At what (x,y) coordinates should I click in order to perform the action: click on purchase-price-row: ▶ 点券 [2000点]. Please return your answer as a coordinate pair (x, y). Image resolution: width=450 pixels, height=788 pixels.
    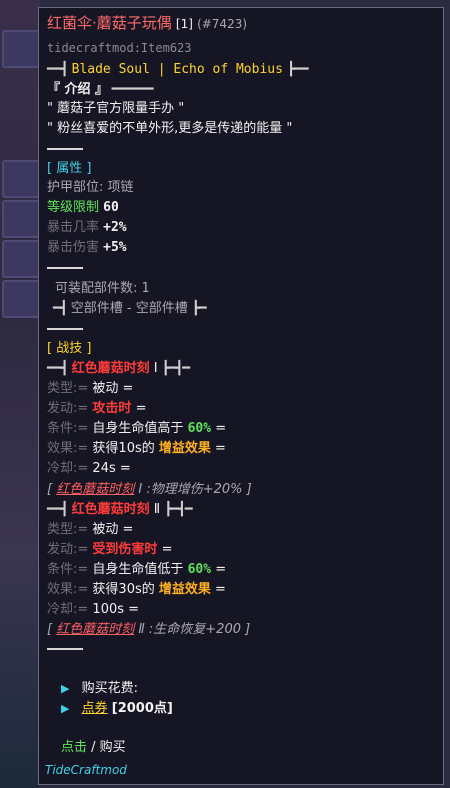
    Looking at the image, I should click on (117, 709).